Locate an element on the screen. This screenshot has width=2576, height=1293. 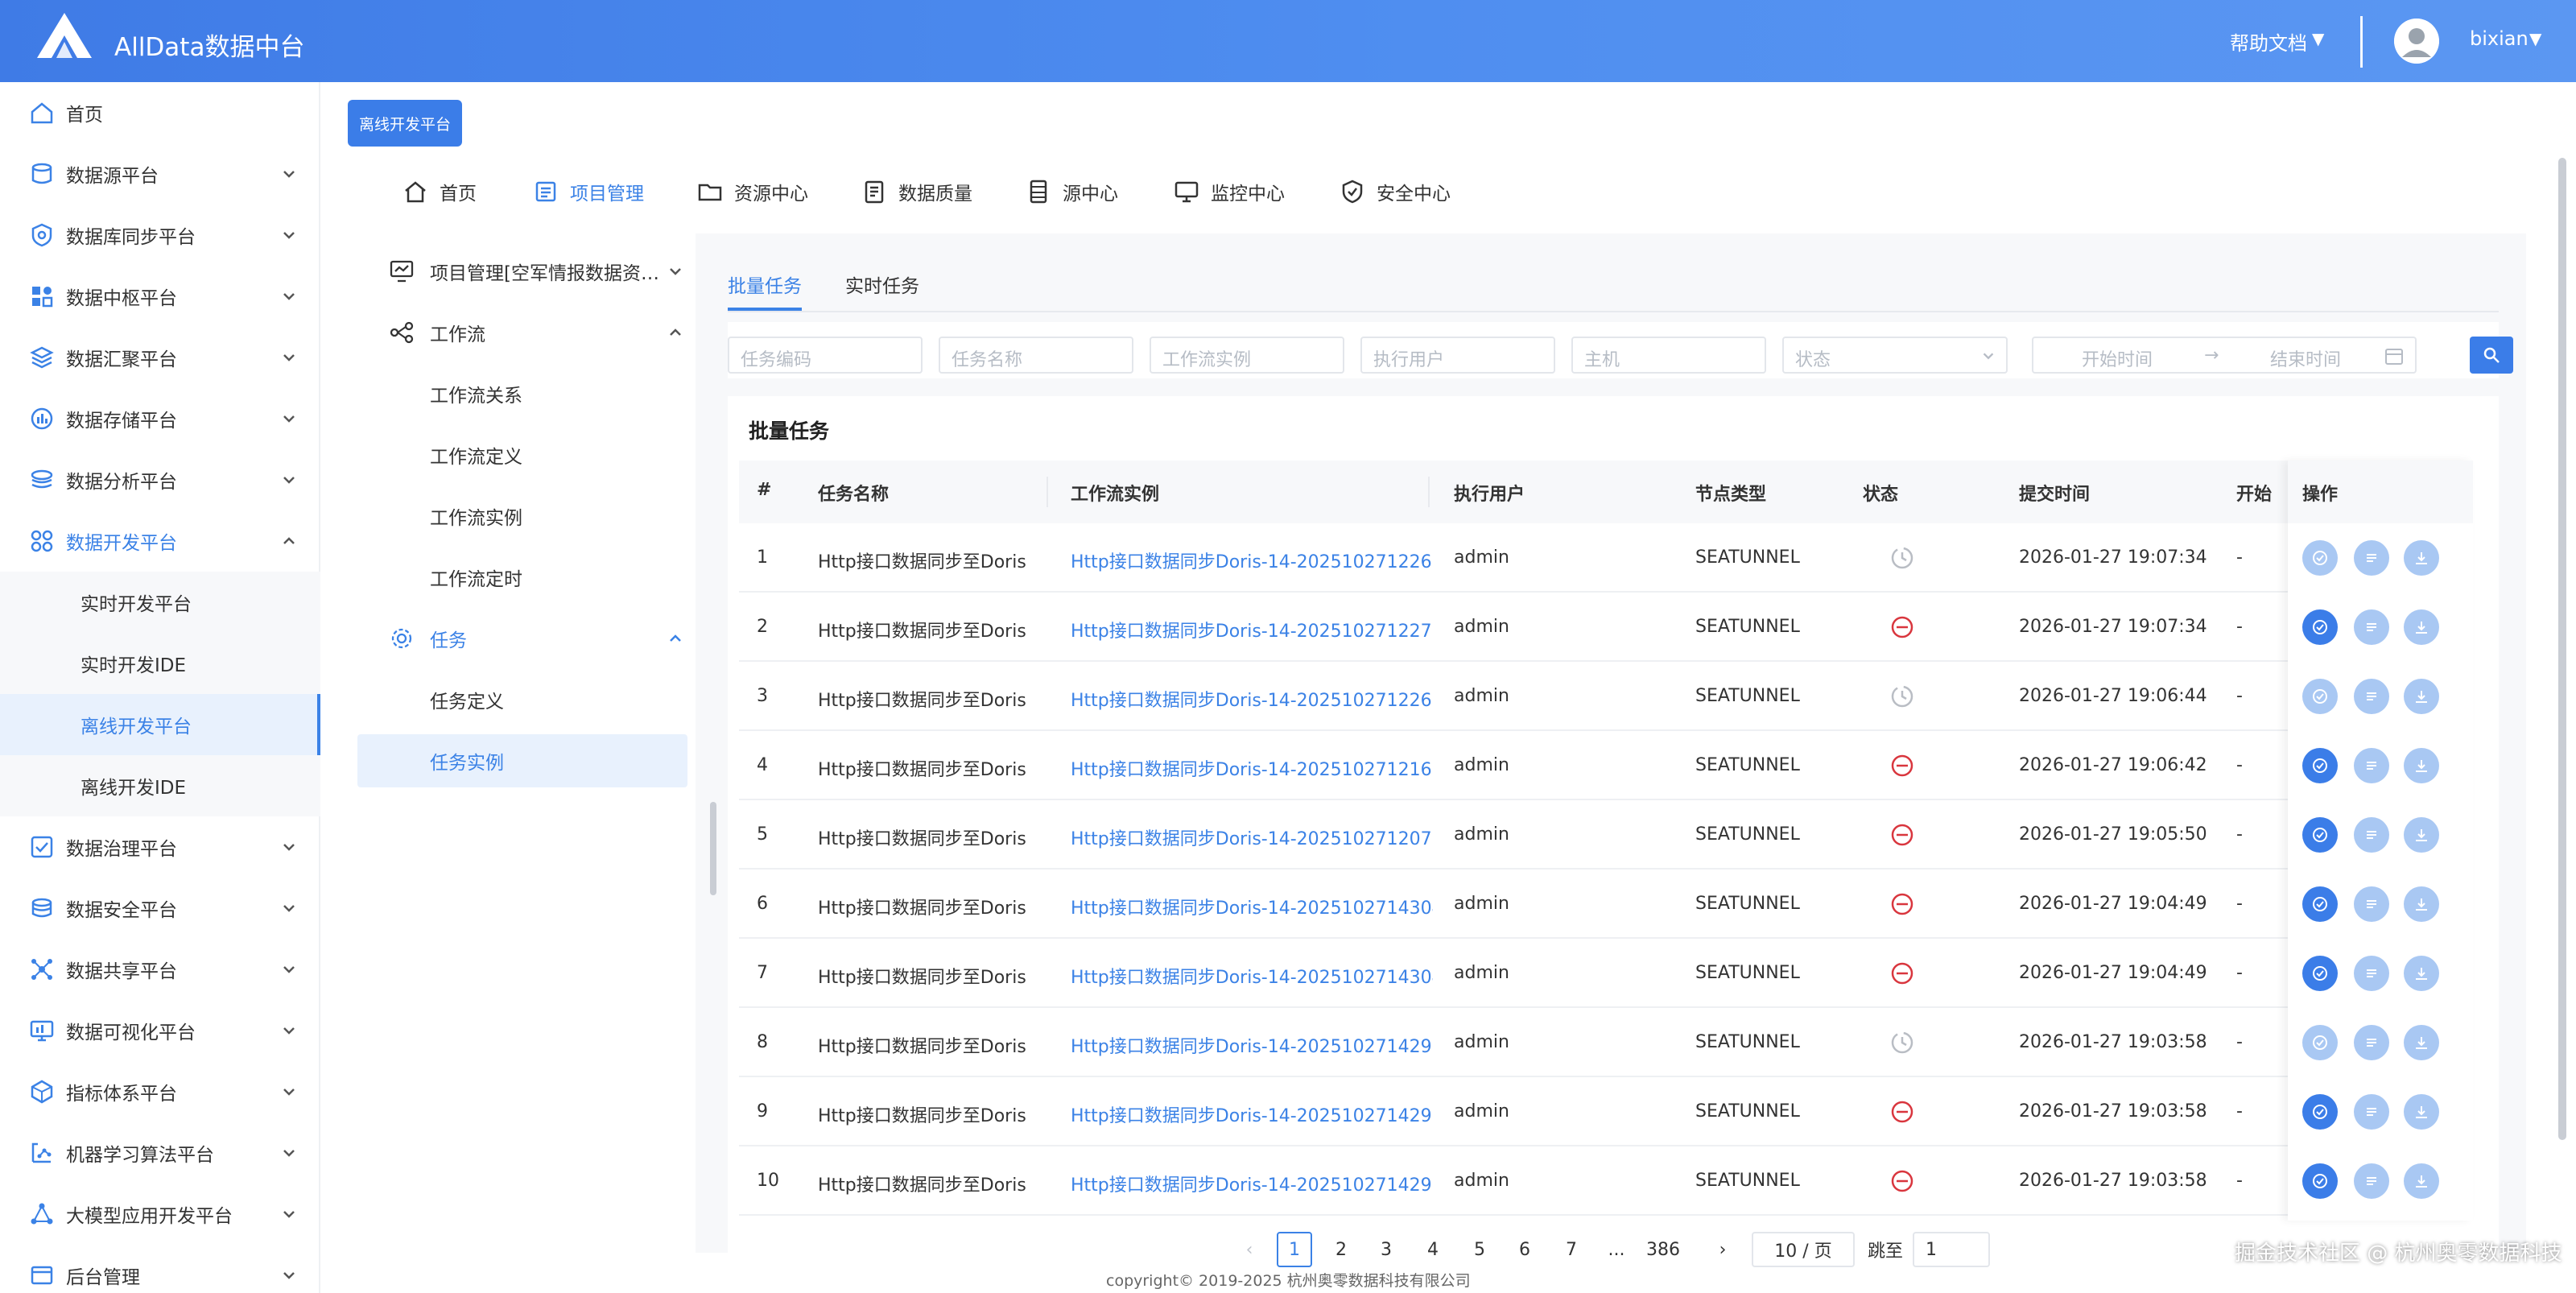
cell-workflow-instance-link: Http接口数据同步Doris-14-2025102712073 is located at coordinates (1252, 837).